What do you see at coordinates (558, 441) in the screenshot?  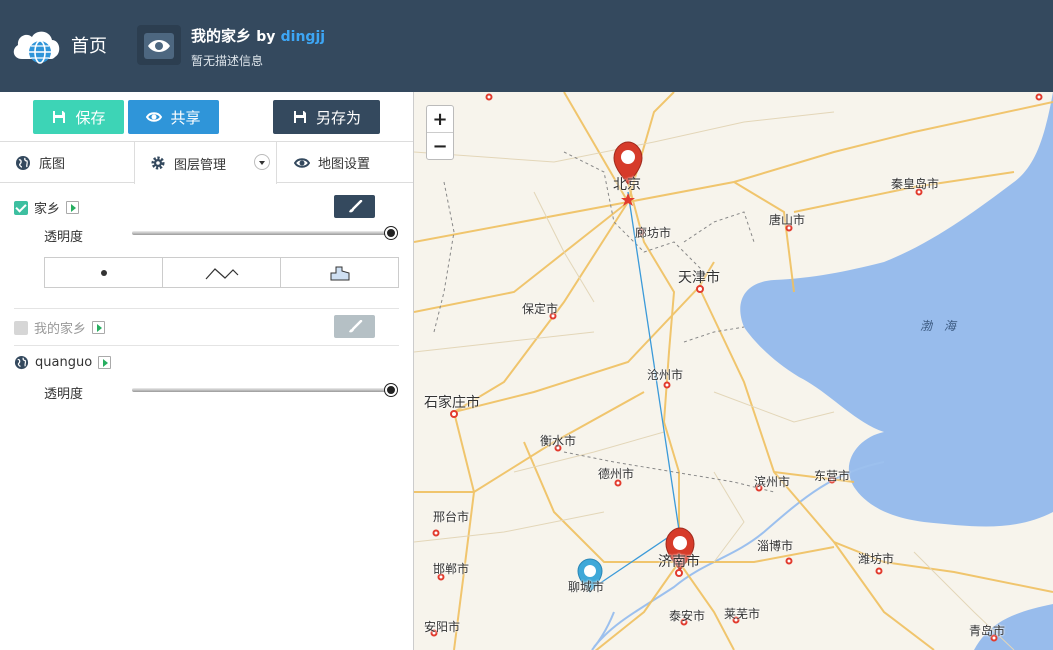 I see `map-label-hengshui: 衡水市` at bounding box center [558, 441].